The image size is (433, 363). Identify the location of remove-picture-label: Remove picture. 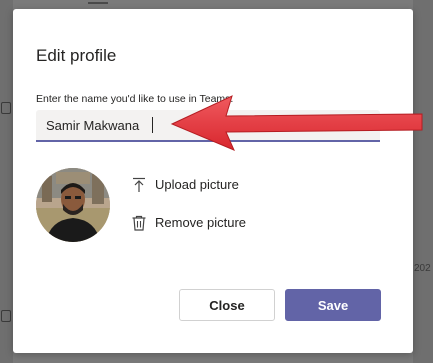
(201, 222).